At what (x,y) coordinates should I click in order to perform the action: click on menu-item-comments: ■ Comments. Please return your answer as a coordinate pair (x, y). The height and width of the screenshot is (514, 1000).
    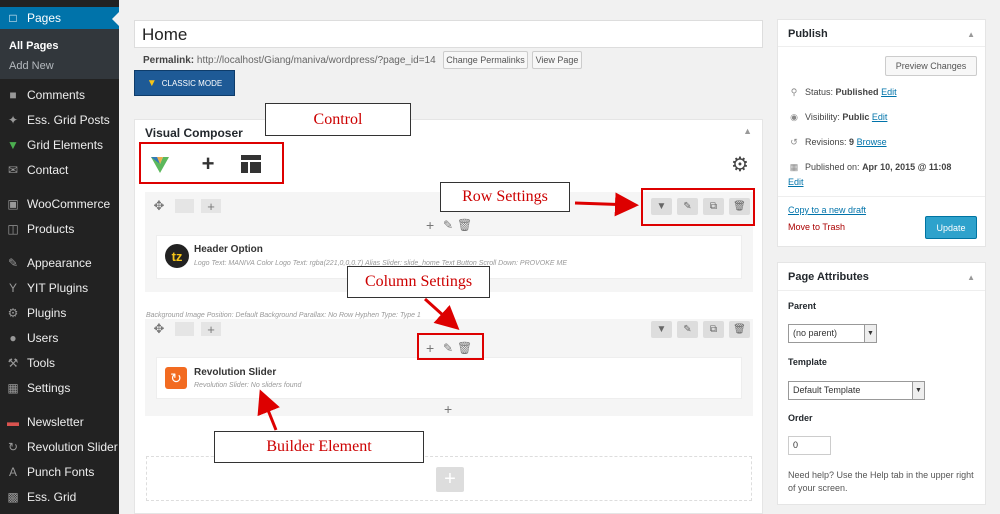
    Looking at the image, I should click on (59, 95).